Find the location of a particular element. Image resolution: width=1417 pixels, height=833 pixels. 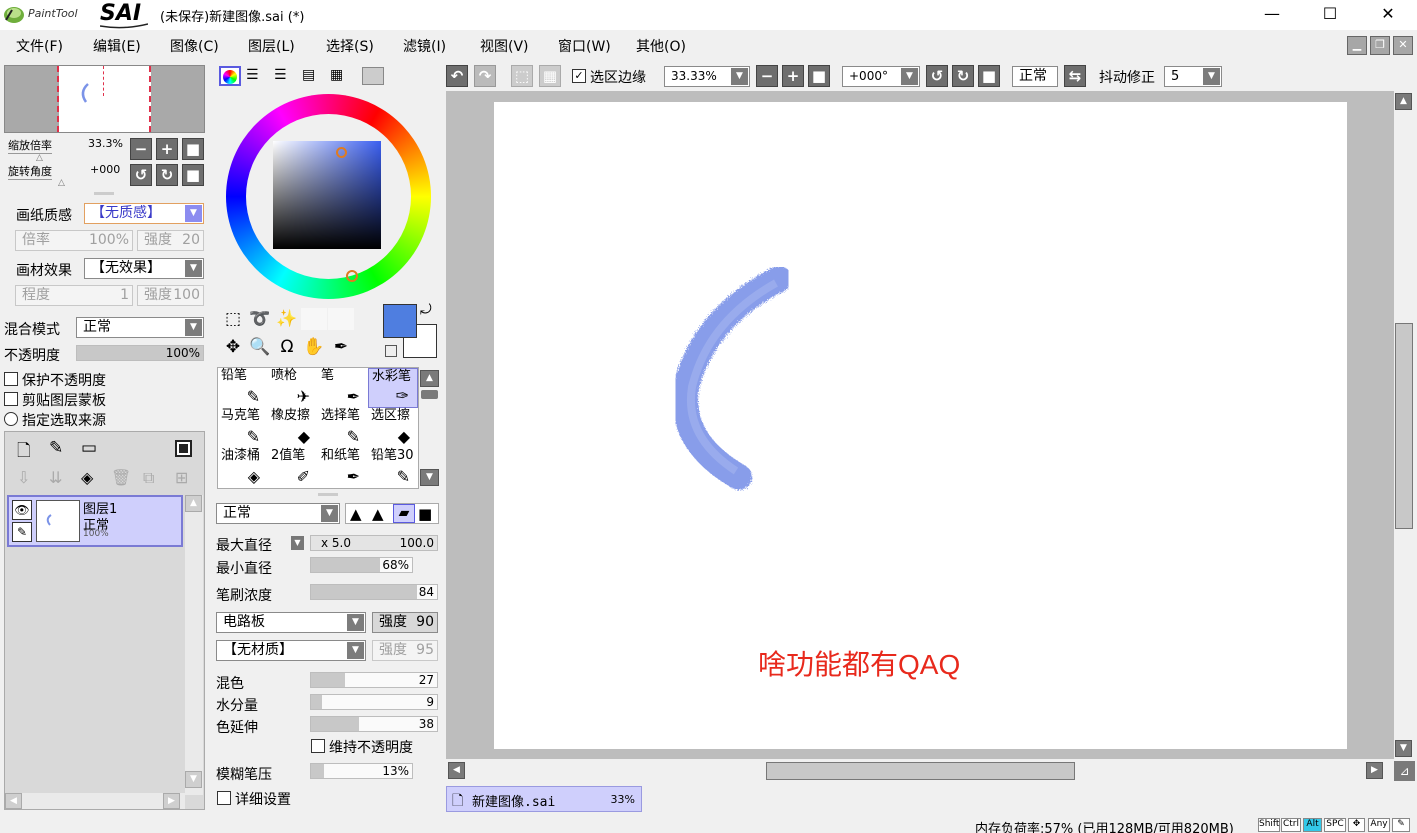

swatches-tab: ▦ is located at coordinates (336, 75).